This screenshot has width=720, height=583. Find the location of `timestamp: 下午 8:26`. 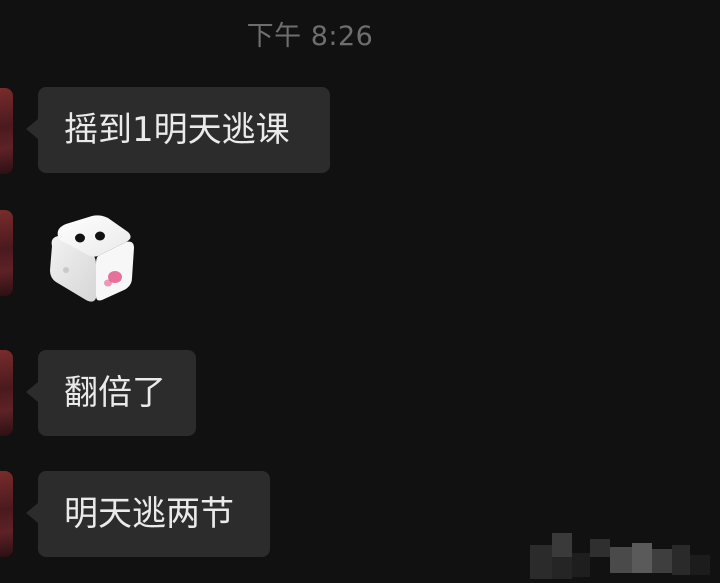

timestamp: 下午 8:26 is located at coordinates (310, 36).